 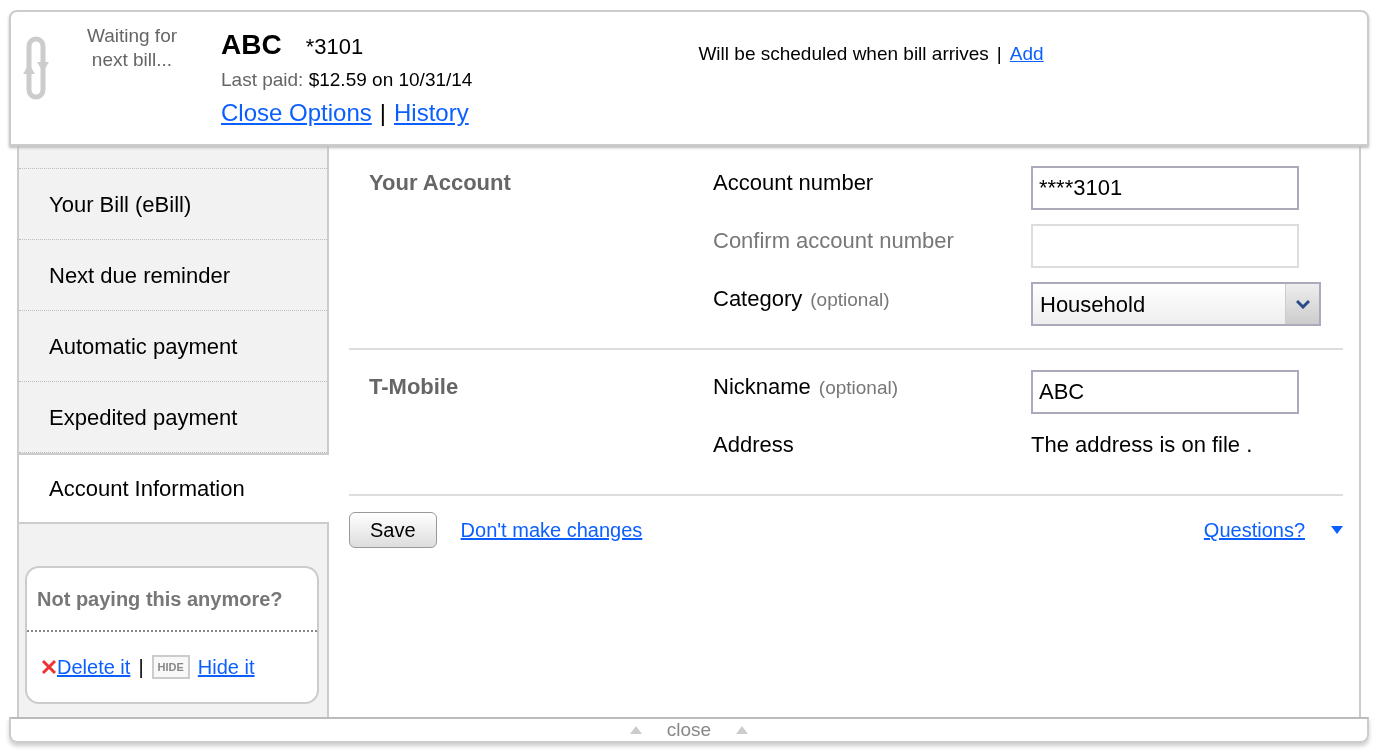 I want to click on hide-link: Hide it, so click(x=226, y=667).